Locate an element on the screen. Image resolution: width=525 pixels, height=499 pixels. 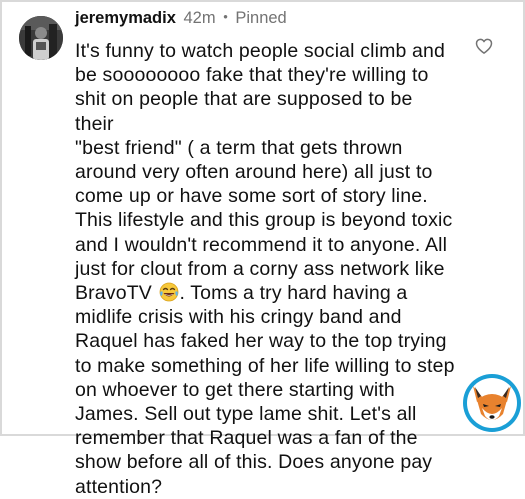
laughing-tears-emoji-icon is located at coordinates (169, 292).